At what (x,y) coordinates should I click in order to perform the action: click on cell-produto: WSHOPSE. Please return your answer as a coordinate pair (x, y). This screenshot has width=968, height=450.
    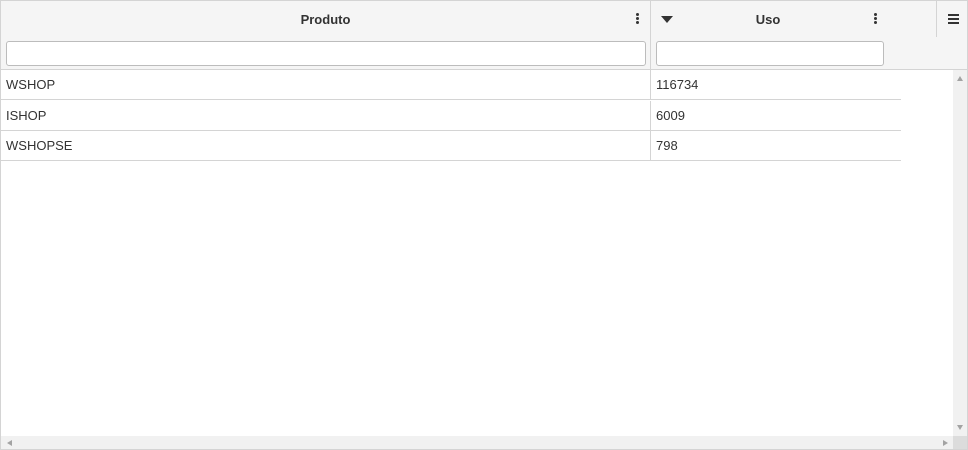
    Looking at the image, I should click on (326, 146).